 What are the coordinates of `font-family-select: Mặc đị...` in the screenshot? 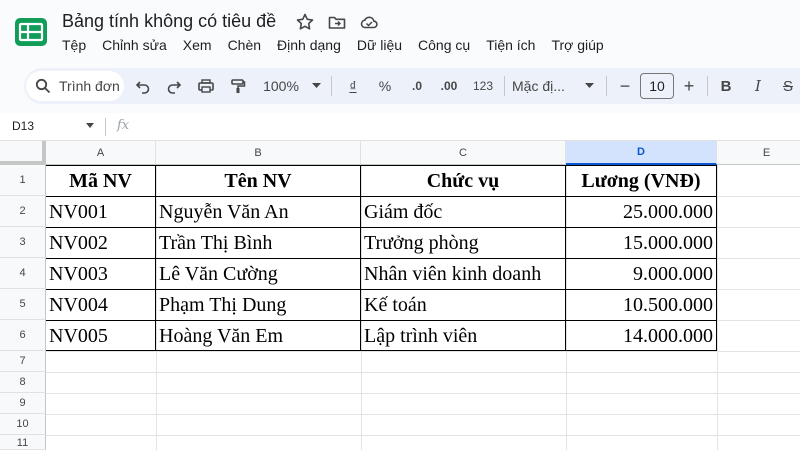 It's located at (546, 86).